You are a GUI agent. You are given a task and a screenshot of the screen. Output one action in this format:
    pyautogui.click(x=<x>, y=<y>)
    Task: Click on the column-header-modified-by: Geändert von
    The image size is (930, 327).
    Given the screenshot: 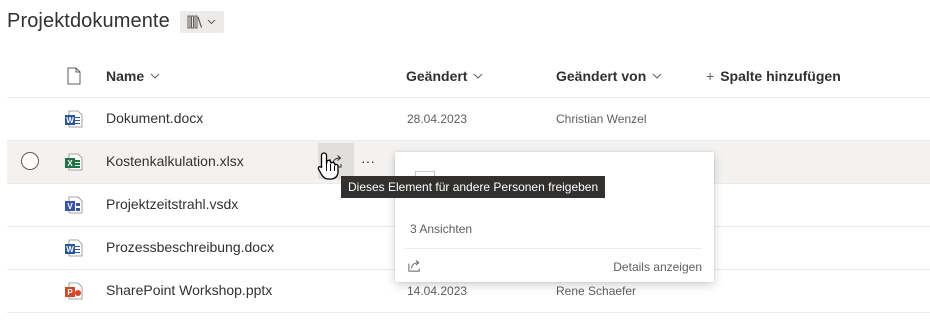 What is the action you would take?
    pyautogui.click(x=609, y=76)
    